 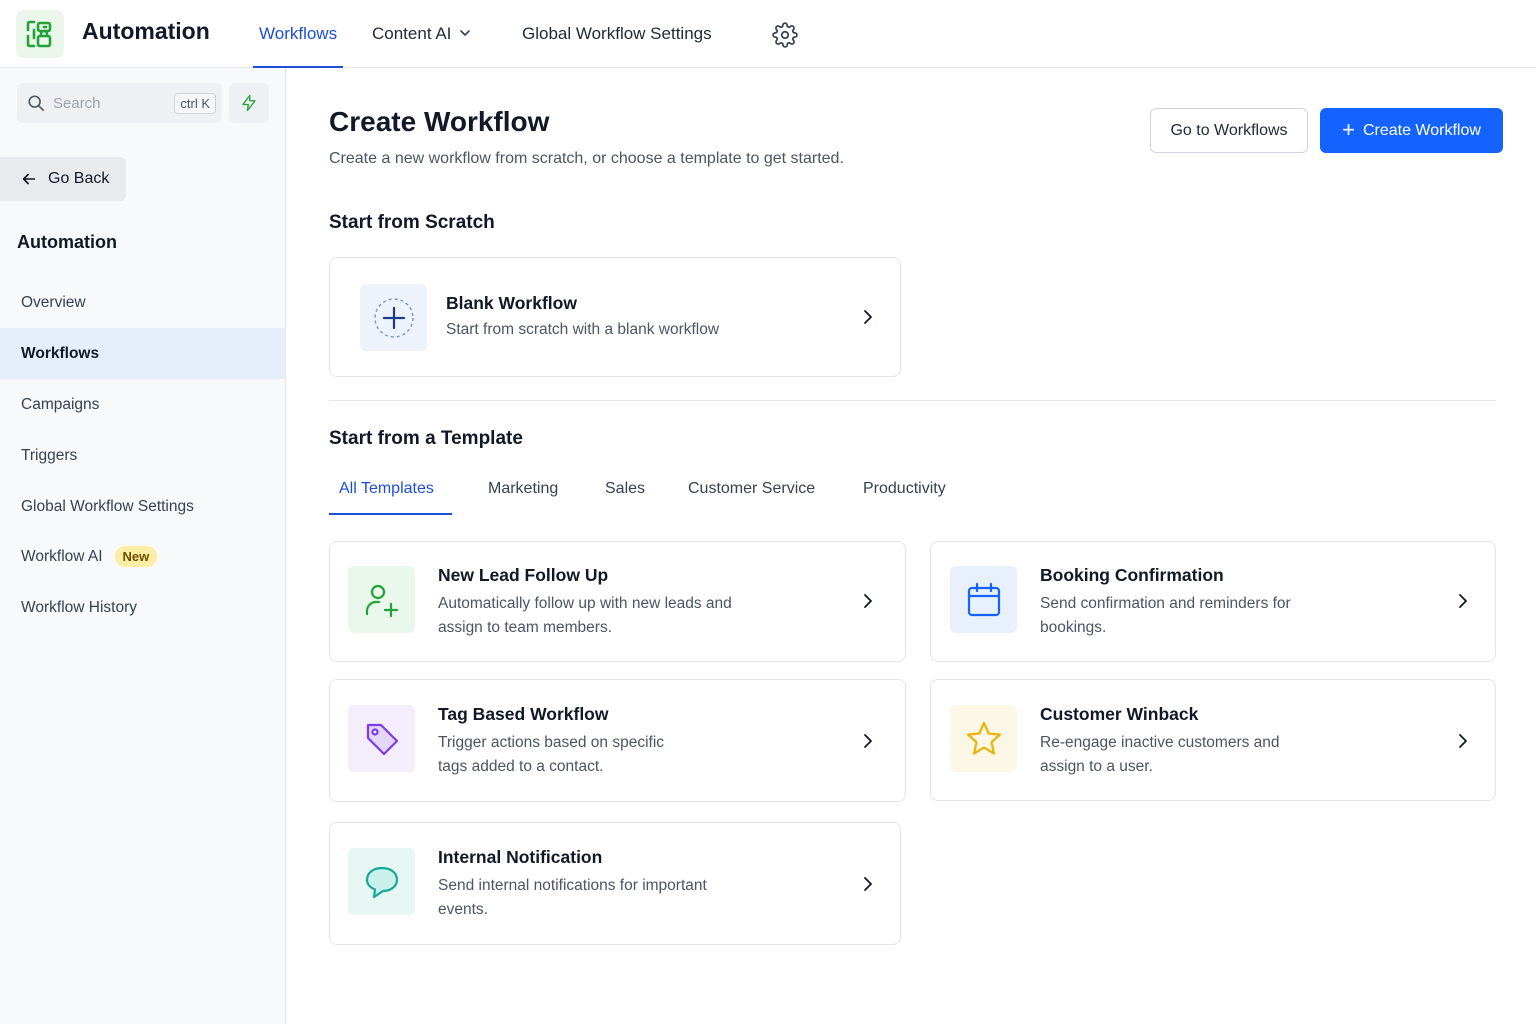 I want to click on go-back-label: Go Back, so click(x=79, y=178).